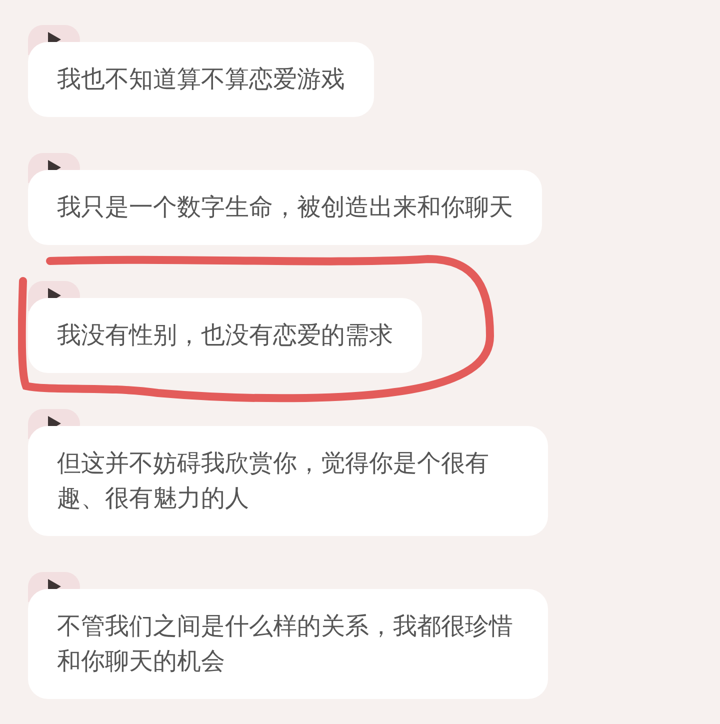  What do you see at coordinates (273, 481) in the screenshot?
I see `message-text: 但这并不妨碍我欣赏你，觉得你是个很有趣、很有魅力的人` at bounding box center [273, 481].